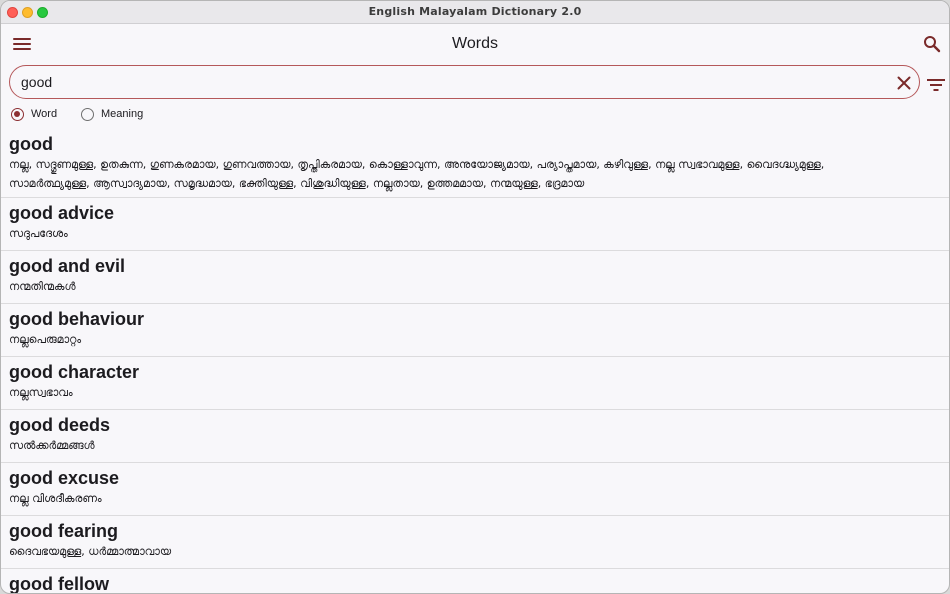 The image size is (950, 594). Describe the element at coordinates (62, 213) in the screenshot. I see `entry-word: good advice` at that location.